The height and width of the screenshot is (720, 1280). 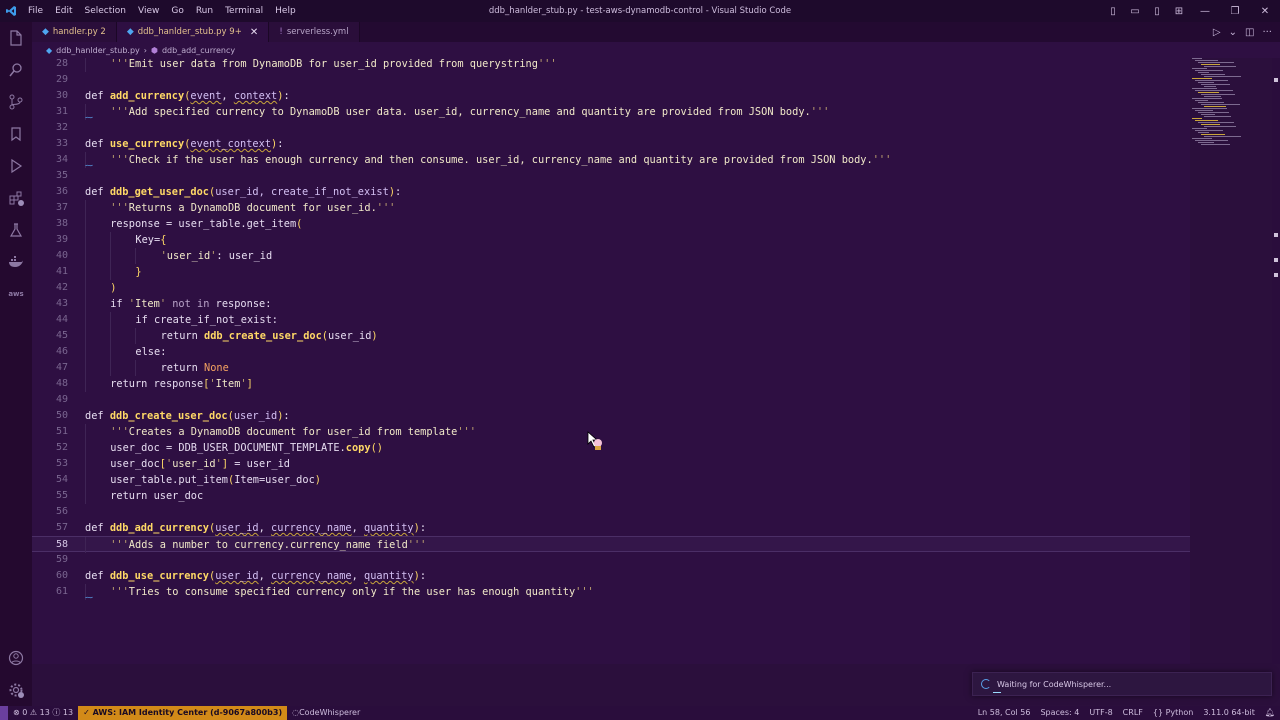 I want to click on code-line: 33 def use_currency(event_context):, so click(x=611, y=144).